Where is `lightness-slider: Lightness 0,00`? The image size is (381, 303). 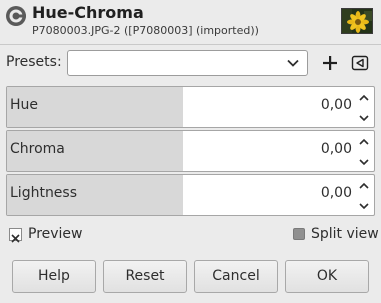 lightness-slider: Lightness 0,00 is located at coordinates (190, 195).